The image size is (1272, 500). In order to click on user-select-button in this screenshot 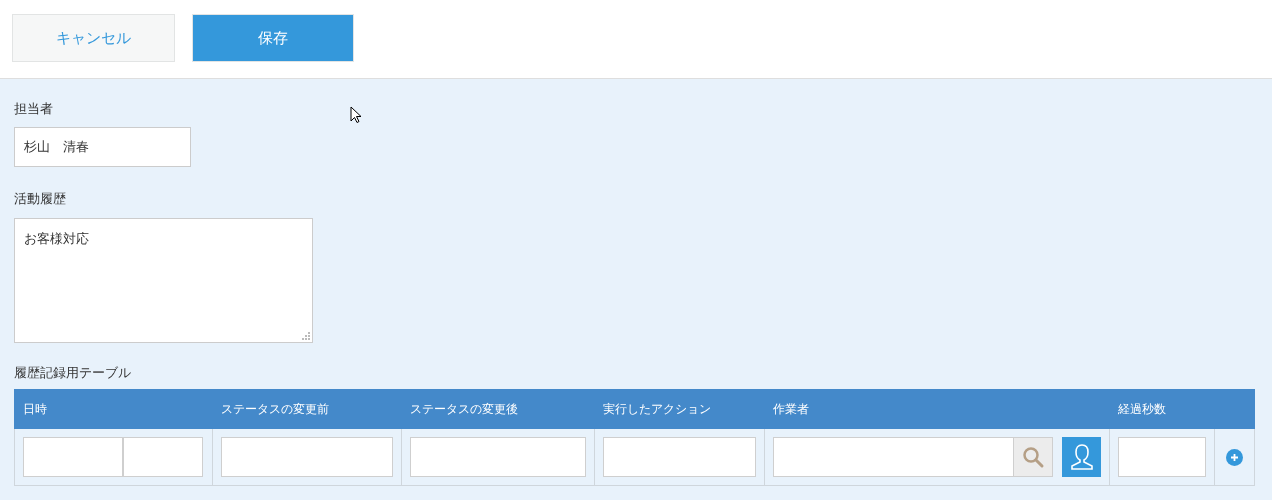, I will do `click(1081, 457)`.